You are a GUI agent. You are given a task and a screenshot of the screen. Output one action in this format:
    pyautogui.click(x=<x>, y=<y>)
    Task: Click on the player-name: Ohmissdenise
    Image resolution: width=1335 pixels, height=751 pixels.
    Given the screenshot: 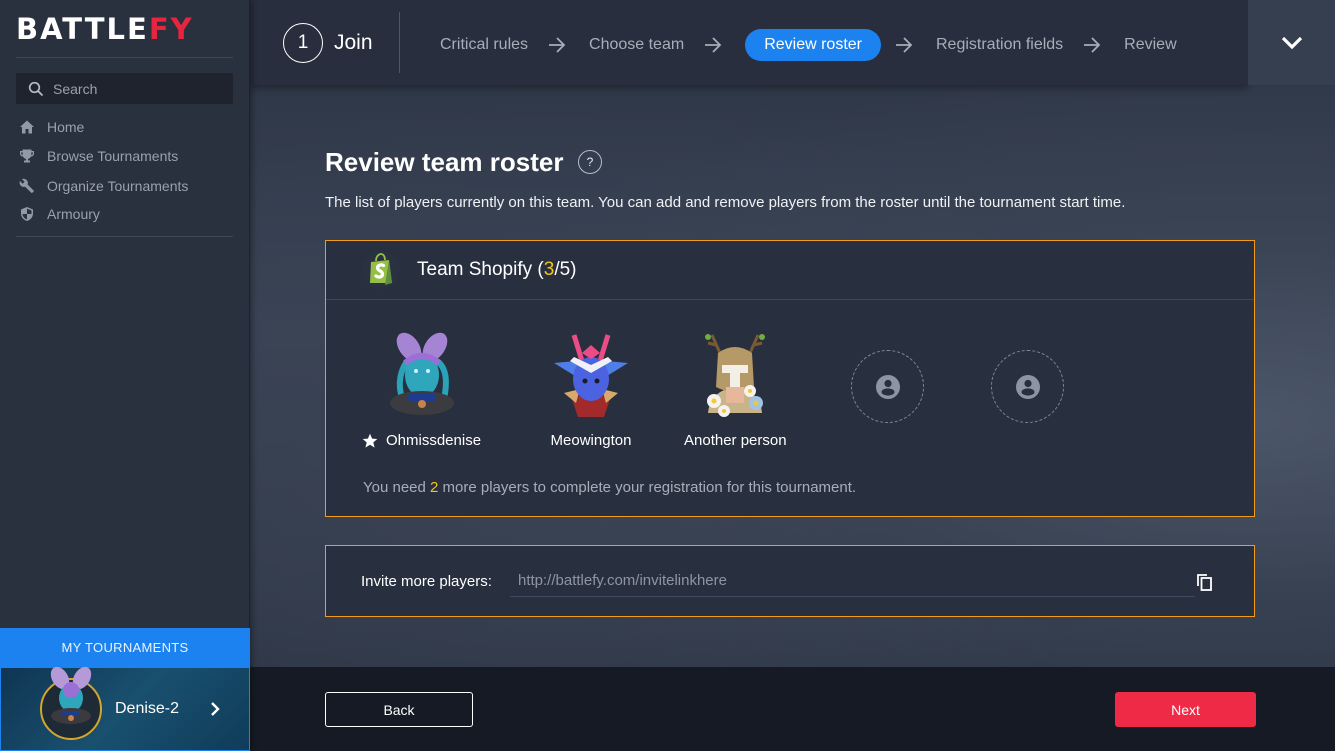 What is the action you would take?
    pyautogui.click(x=421, y=440)
    